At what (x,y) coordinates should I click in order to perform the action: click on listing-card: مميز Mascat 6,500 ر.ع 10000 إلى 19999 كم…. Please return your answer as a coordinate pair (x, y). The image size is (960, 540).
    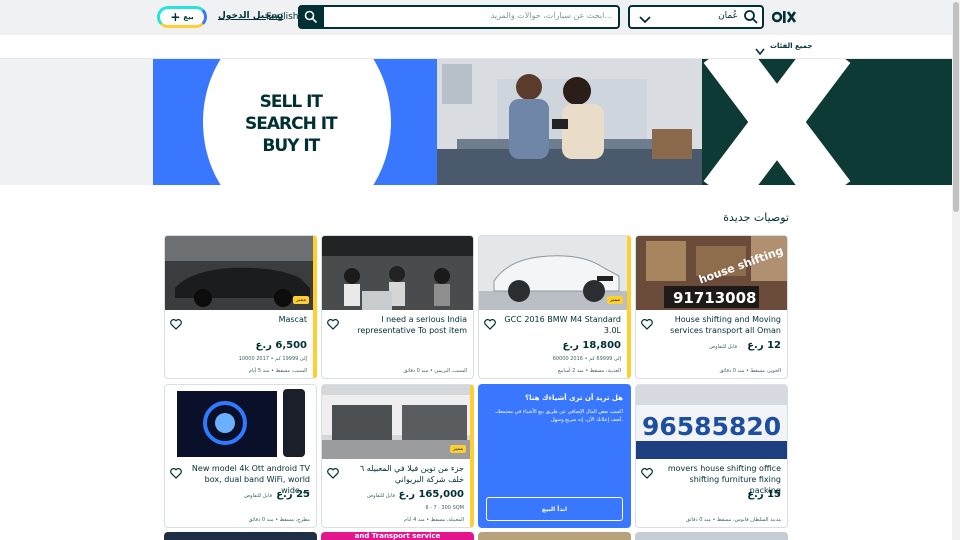
    Looking at the image, I should click on (240, 307).